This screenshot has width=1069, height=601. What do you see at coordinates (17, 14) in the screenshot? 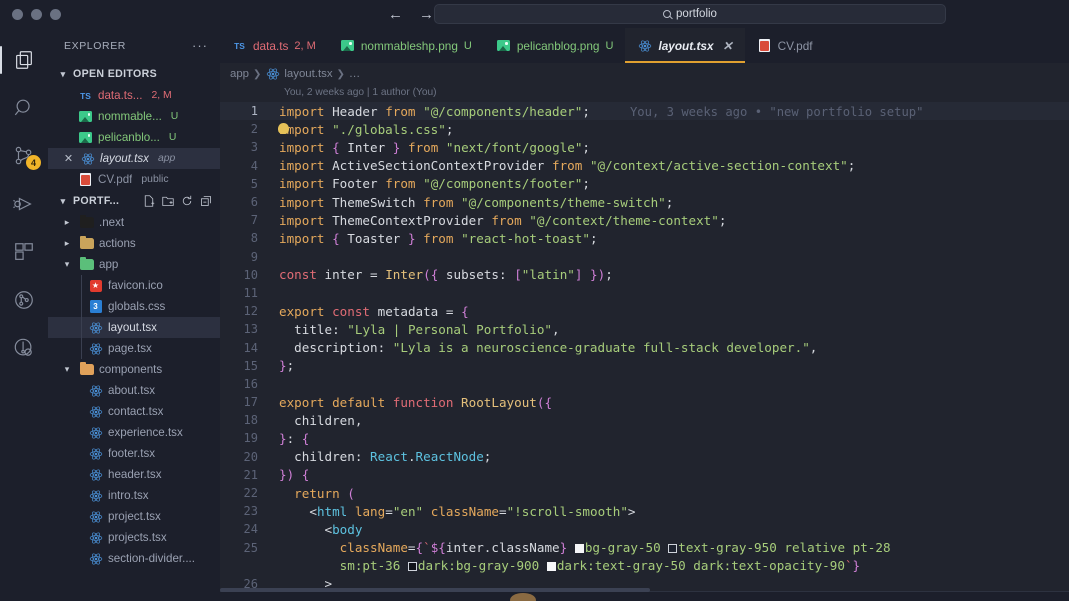
I see `close-window-button` at bounding box center [17, 14].